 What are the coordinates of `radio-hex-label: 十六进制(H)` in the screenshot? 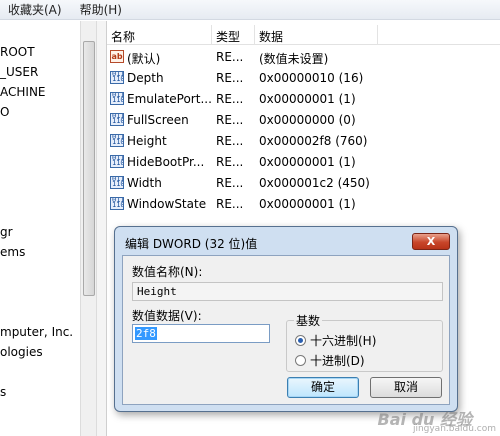 It's located at (343, 341).